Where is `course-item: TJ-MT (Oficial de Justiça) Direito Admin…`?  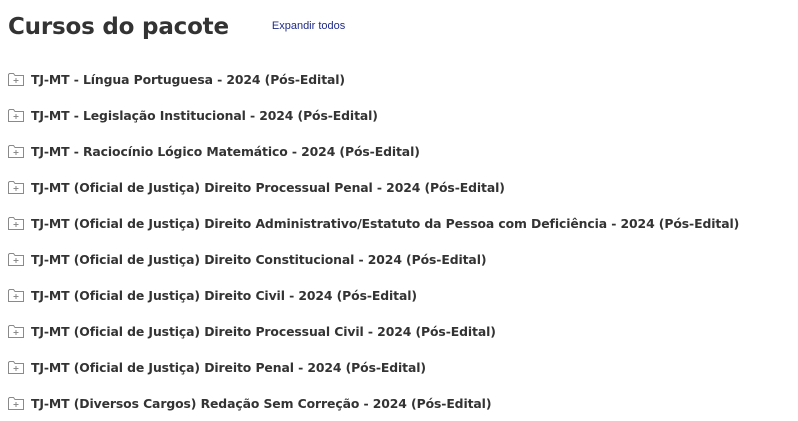 course-item: TJ-MT (Oficial de Justiça) Direito Admin… is located at coordinates (373, 223).